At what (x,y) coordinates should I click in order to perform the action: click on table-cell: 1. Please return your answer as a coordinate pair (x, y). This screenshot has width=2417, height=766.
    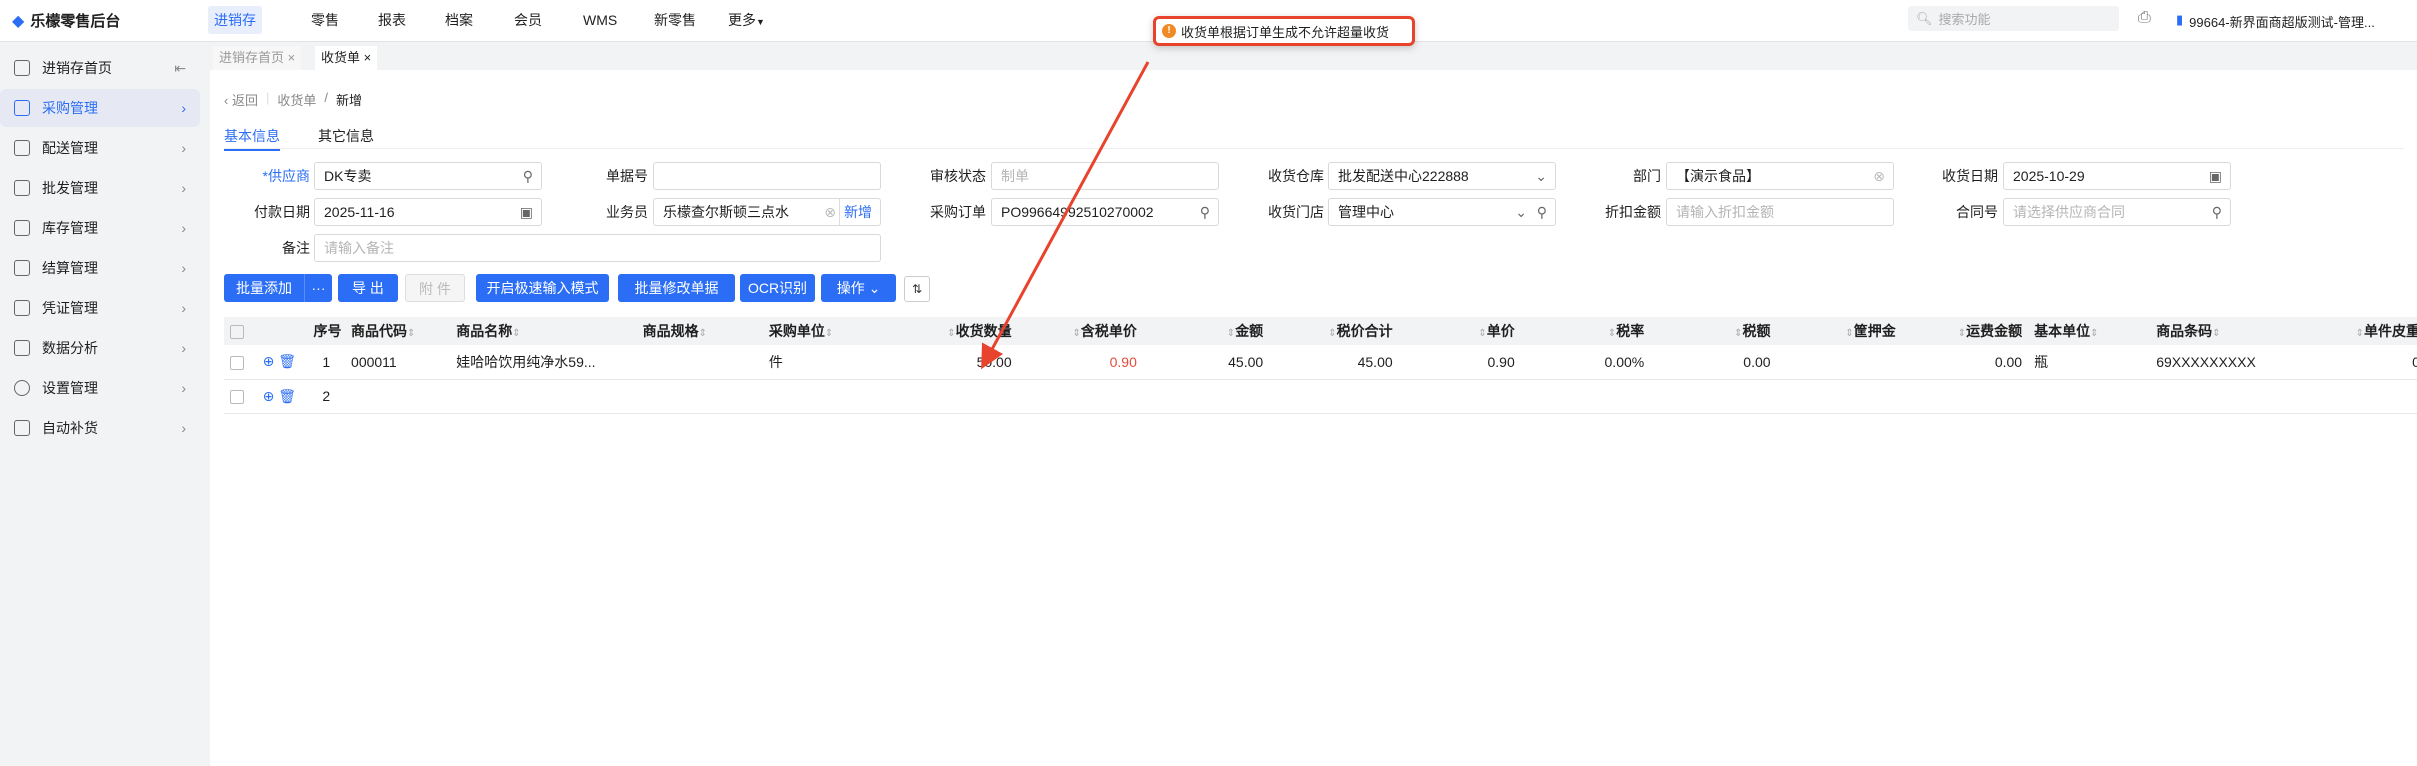
    Looking at the image, I should click on (329, 362).